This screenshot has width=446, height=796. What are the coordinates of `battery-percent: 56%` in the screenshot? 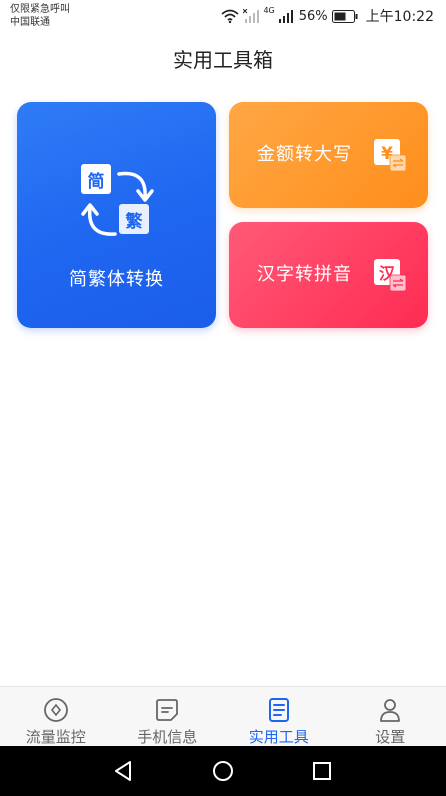 It's located at (313, 16).